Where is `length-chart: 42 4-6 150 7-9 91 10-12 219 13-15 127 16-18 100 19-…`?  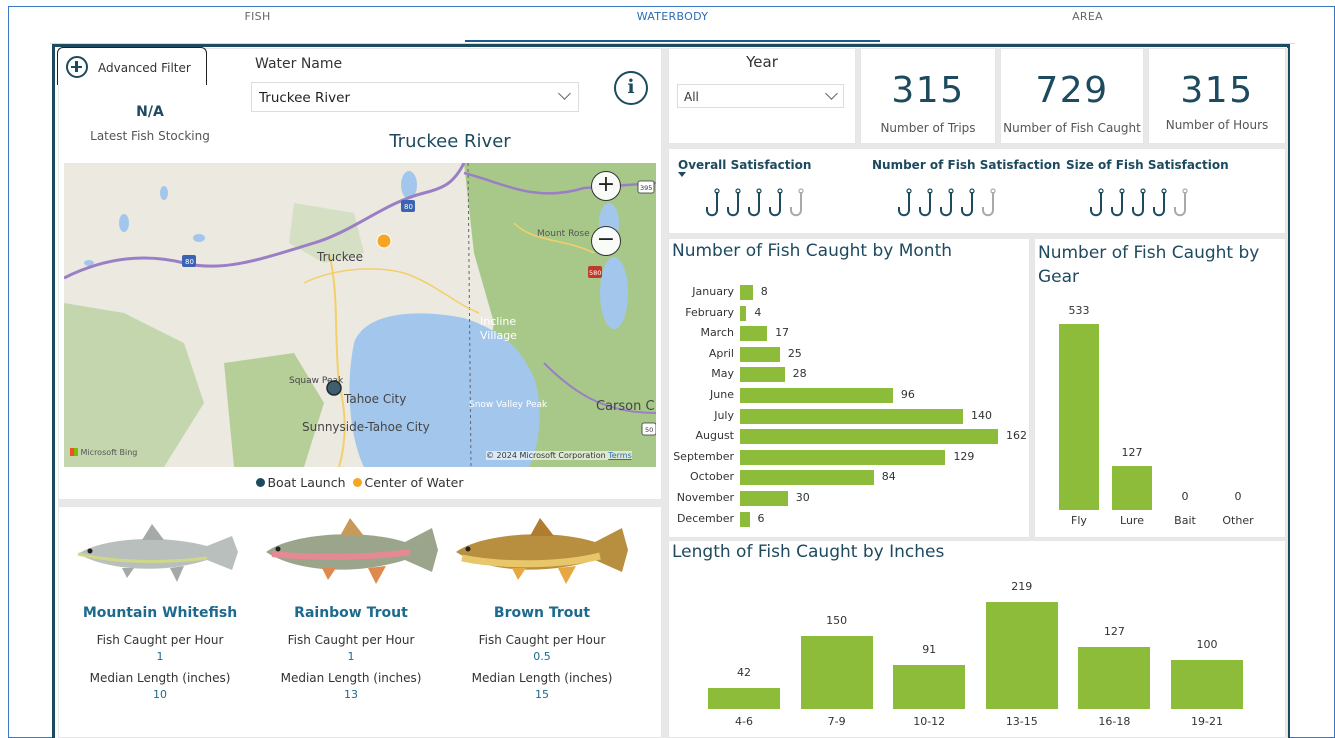 length-chart: 42 4-6 150 7-9 91 10-12 219 13-15 127 16-18 100 19-… is located at coordinates (980, 655).